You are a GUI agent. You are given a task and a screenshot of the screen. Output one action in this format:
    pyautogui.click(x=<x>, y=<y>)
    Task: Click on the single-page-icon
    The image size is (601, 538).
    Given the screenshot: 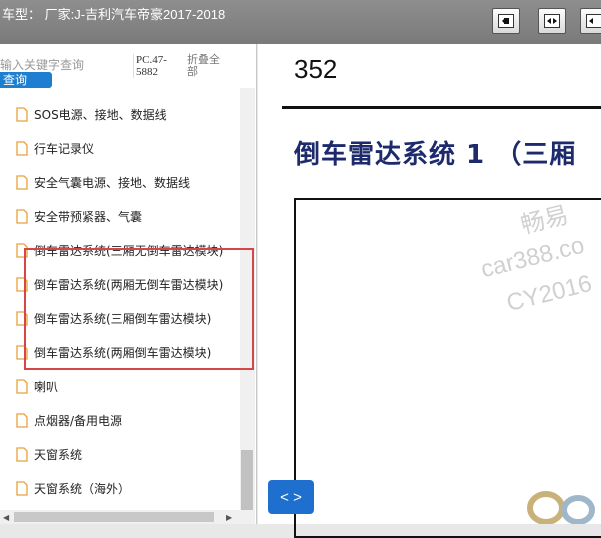 What is the action you would take?
    pyautogui.click(x=506, y=21)
    